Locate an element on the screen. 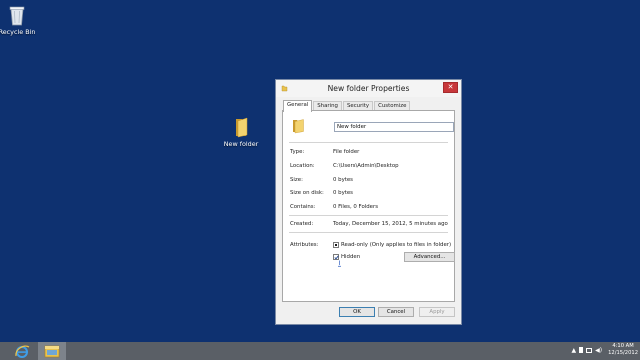 The height and width of the screenshot is (360, 640). size-on-disk-value: 0 bytes is located at coordinates (343, 193).